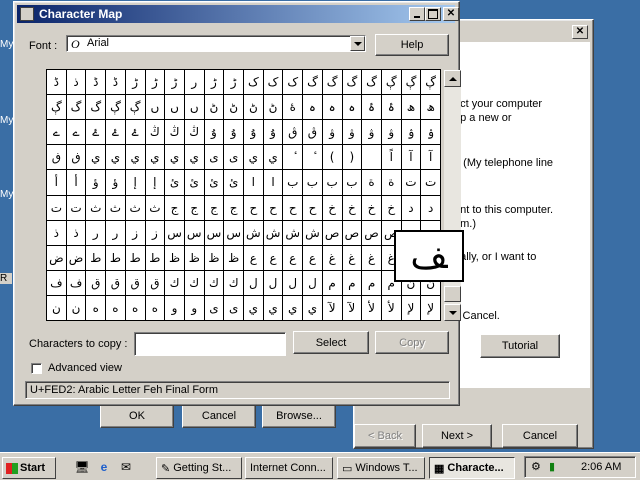 This screenshot has height=480, width=640. Describe the element at coordinates (234, 283) in the screenshot. I see `character-cell: ك` at that location.